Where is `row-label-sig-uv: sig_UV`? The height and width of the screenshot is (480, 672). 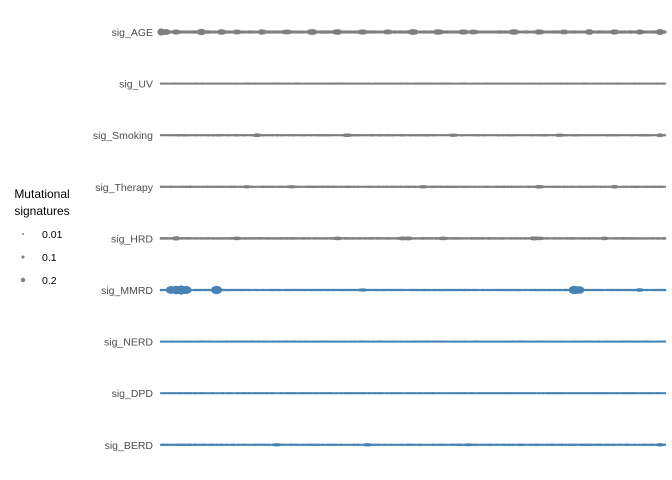
row-label-sig-uv: sig_UV is located at coordinates (136, 85).